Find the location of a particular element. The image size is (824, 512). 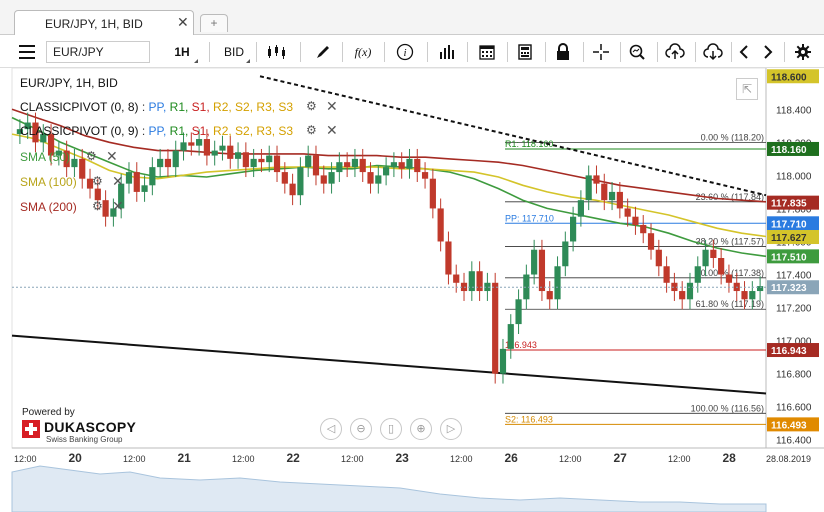

chevron-left-icon is located at coordinates (744, 52).